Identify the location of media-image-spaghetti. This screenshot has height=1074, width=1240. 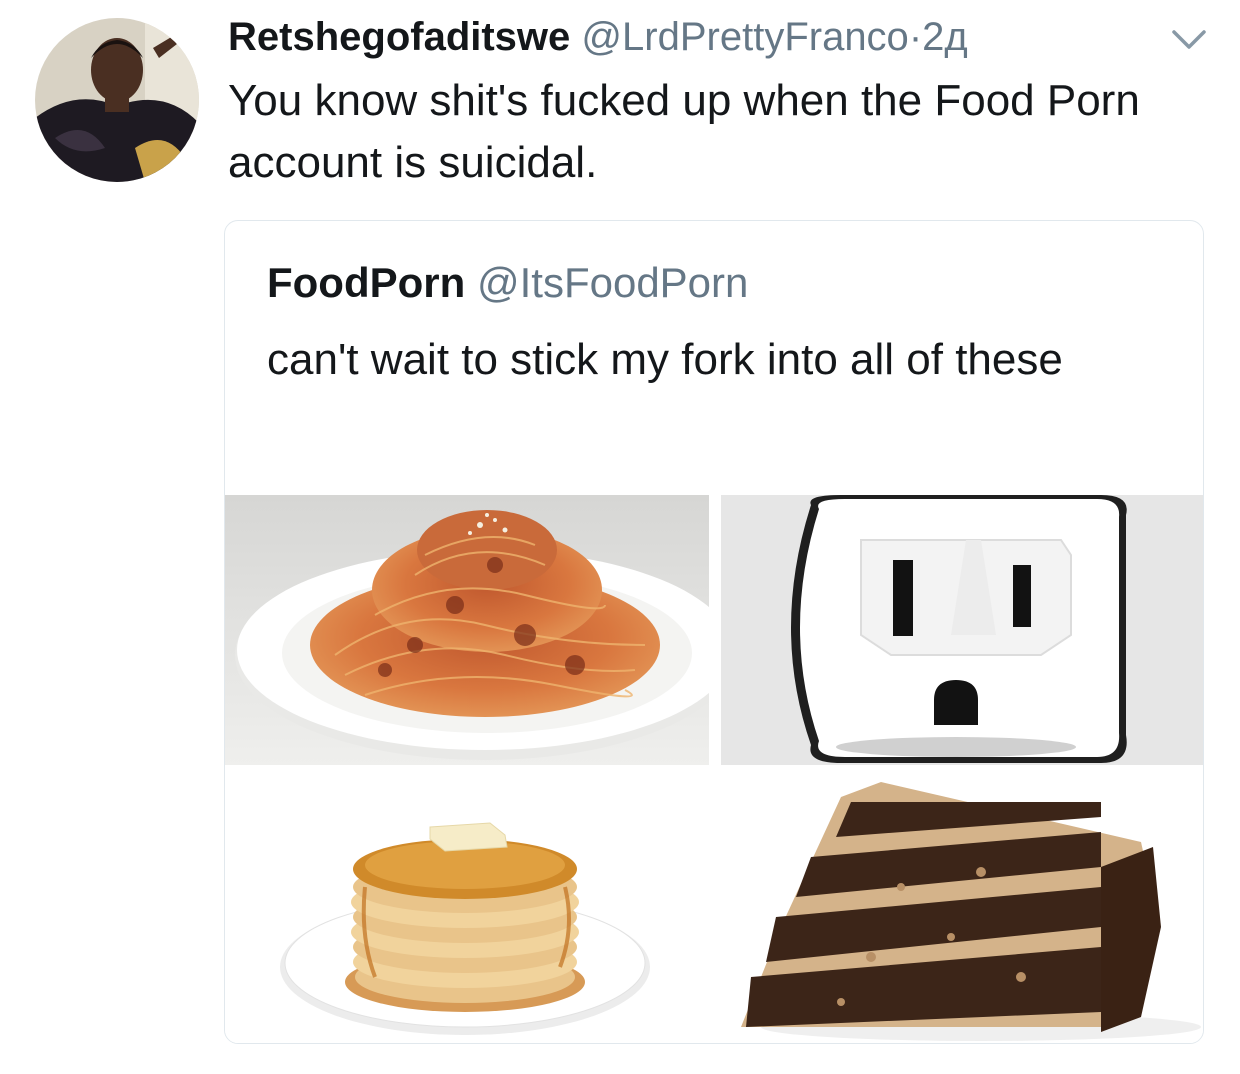
(467, 630).